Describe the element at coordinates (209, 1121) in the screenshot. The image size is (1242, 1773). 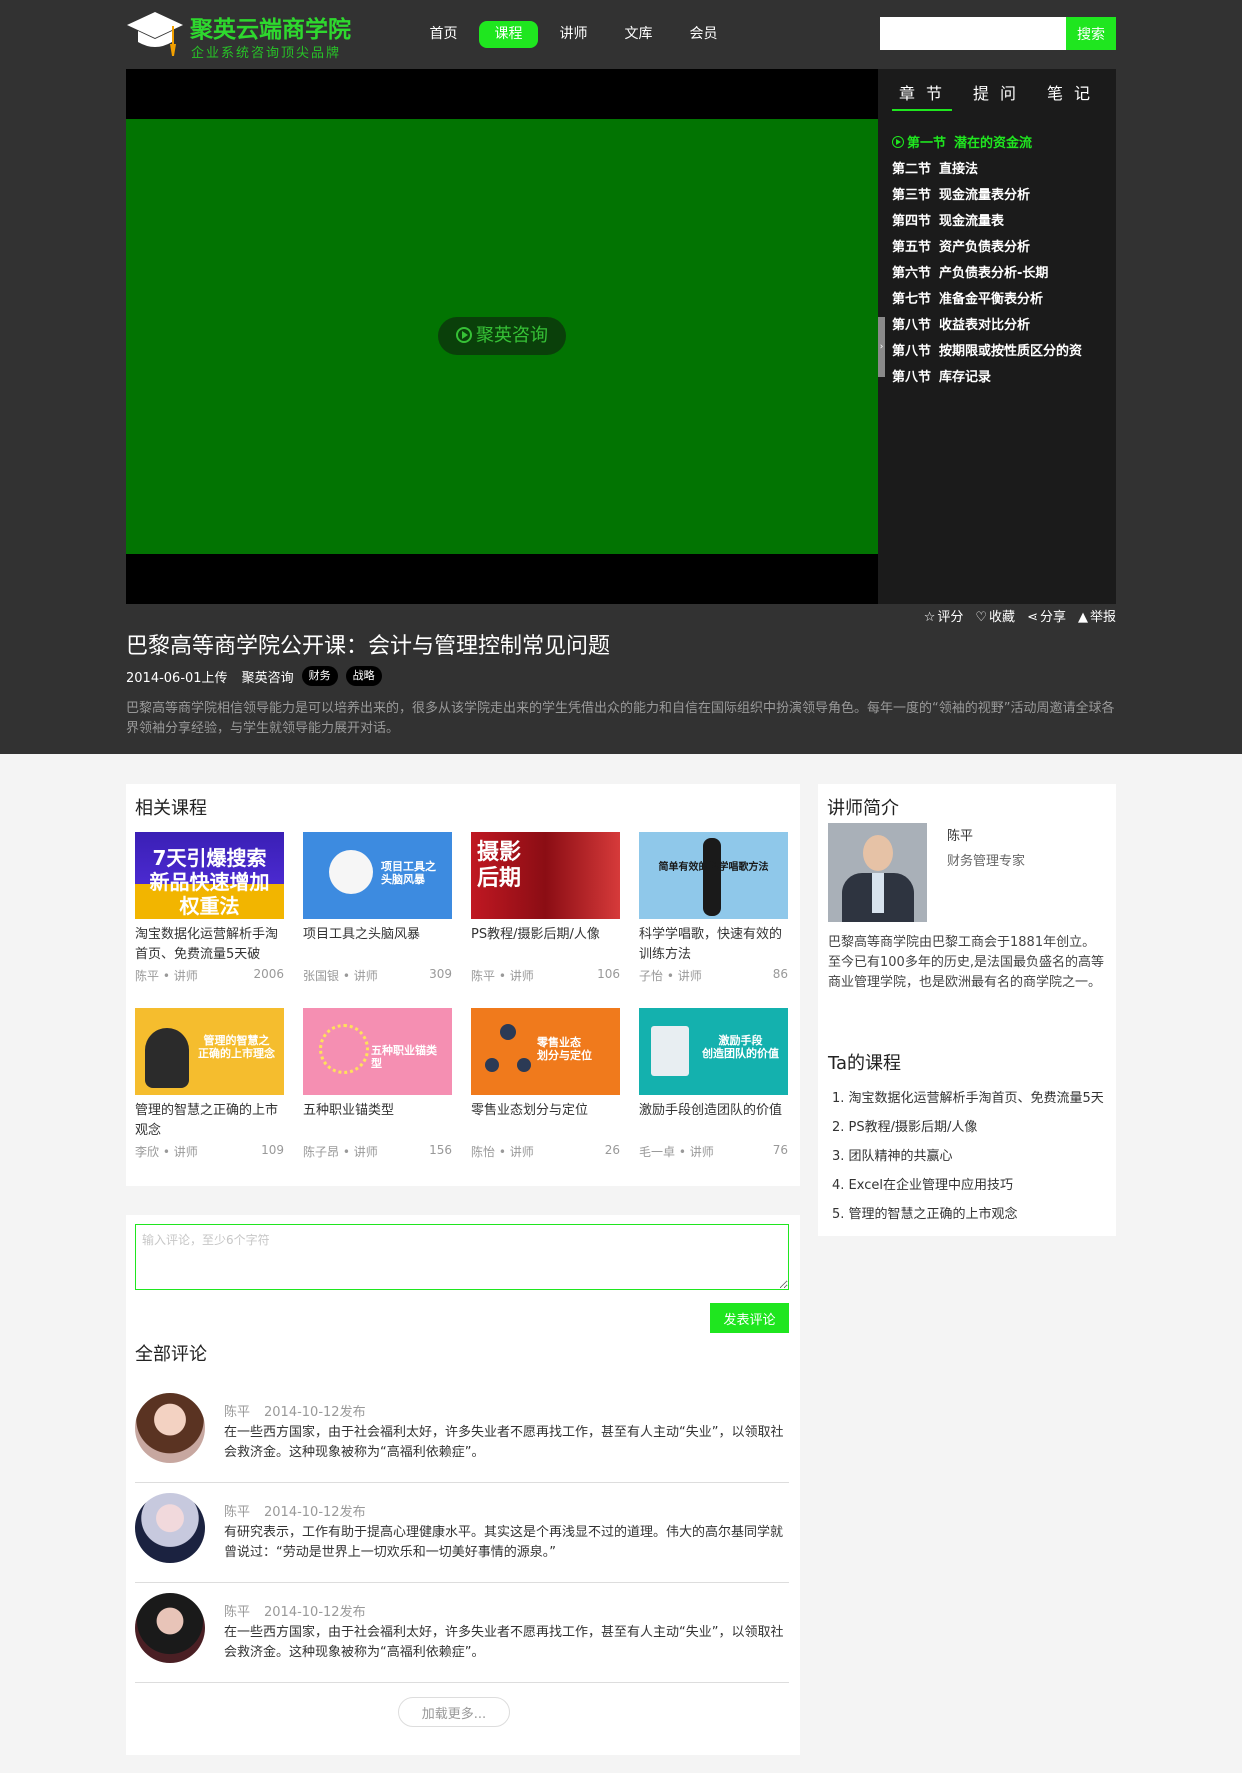
I see `course-card-title: 管理的智慧之正确的上市观念` at that location.